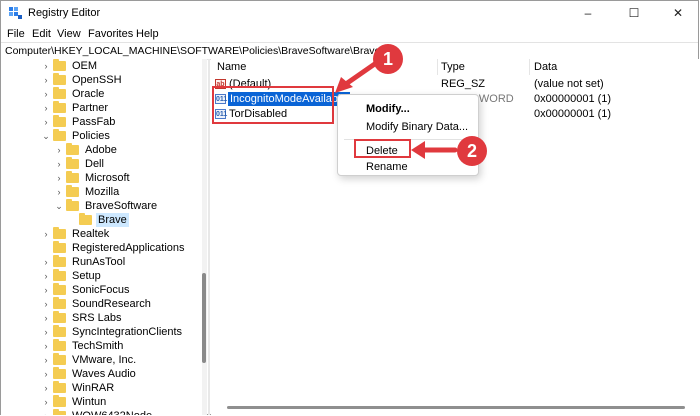  What do you see at coordinates (123, 234) in the screenshot?
I see `tree-item-realtek: › Realtek` at bounding box center [123, 234].